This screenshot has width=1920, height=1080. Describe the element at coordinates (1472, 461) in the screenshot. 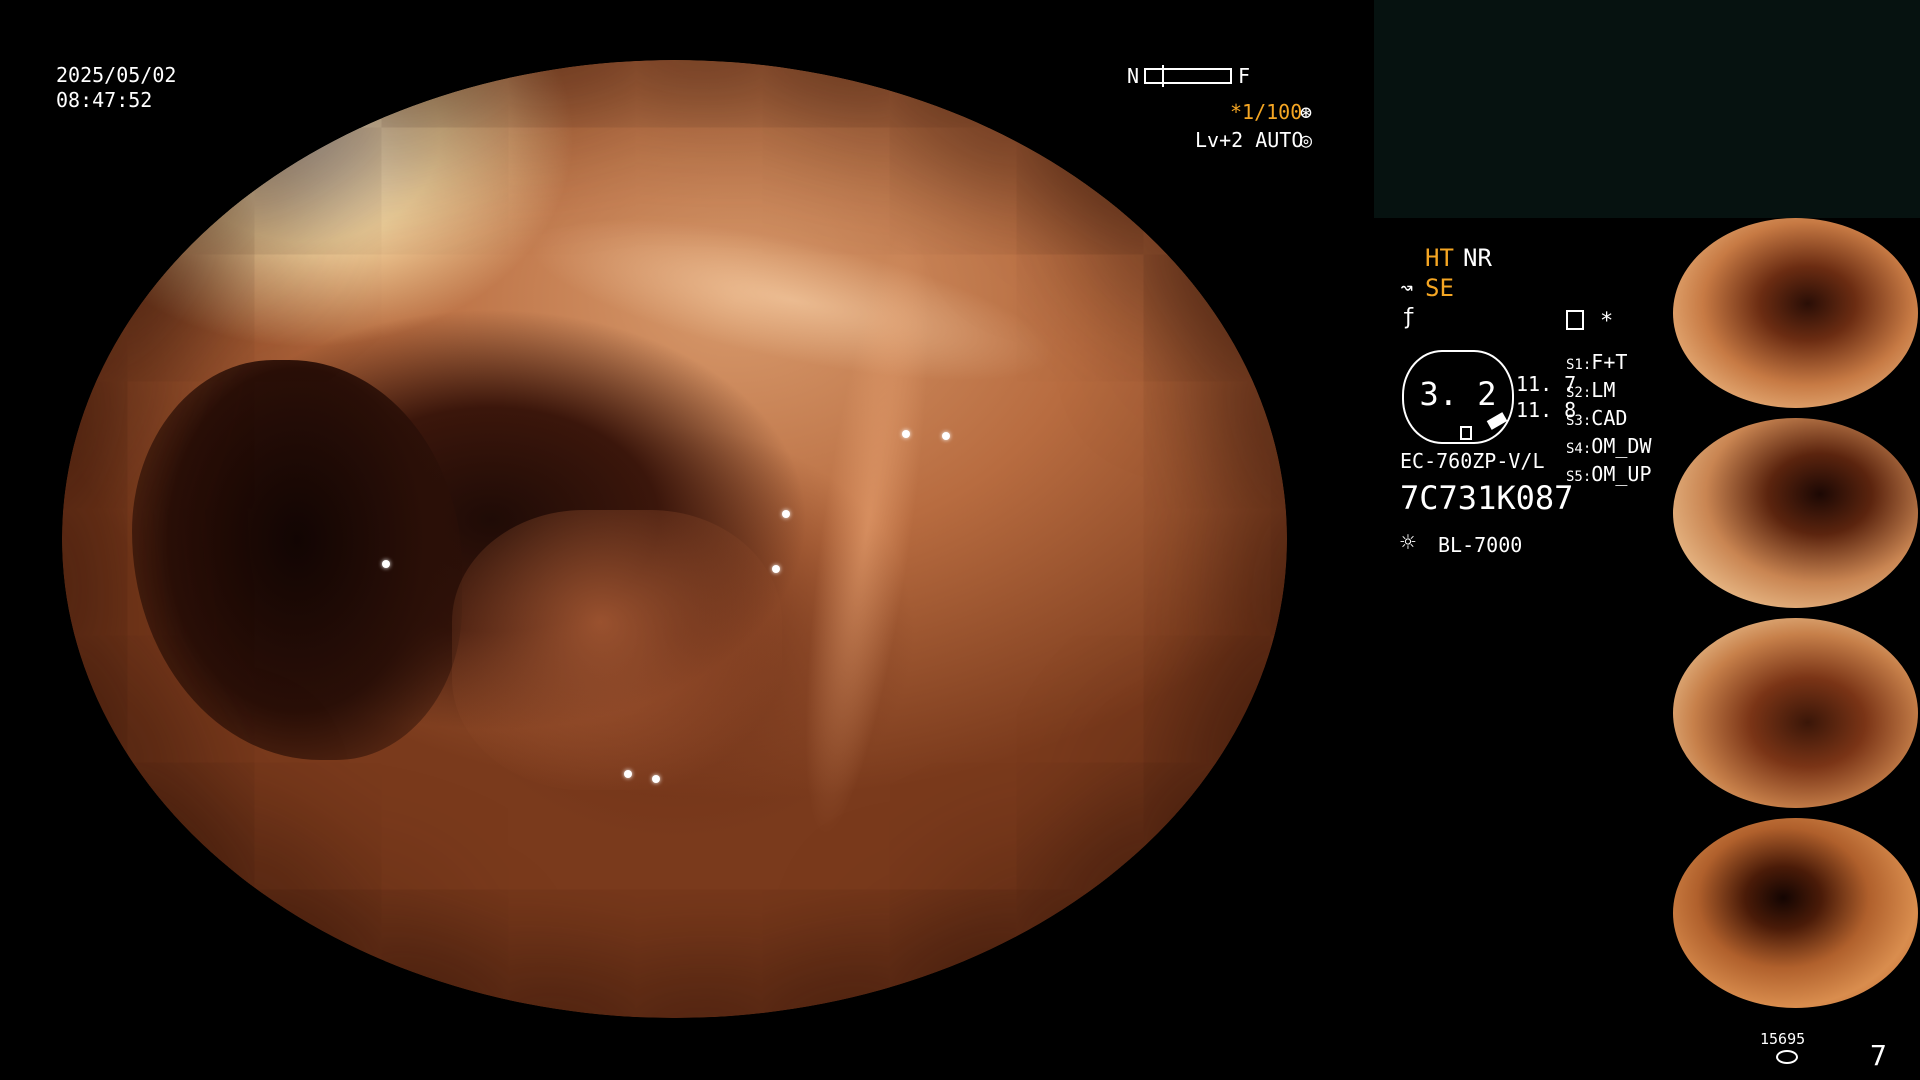

I see `scope-model: EC-760ZP-V/L` at that location.